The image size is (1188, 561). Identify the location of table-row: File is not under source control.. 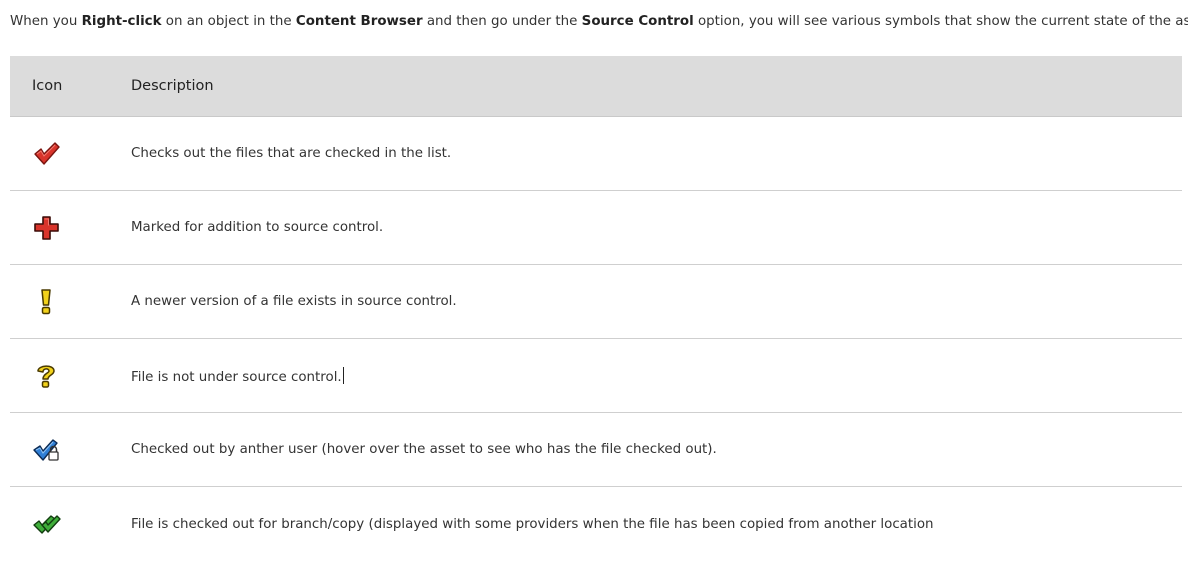
(596, 376).